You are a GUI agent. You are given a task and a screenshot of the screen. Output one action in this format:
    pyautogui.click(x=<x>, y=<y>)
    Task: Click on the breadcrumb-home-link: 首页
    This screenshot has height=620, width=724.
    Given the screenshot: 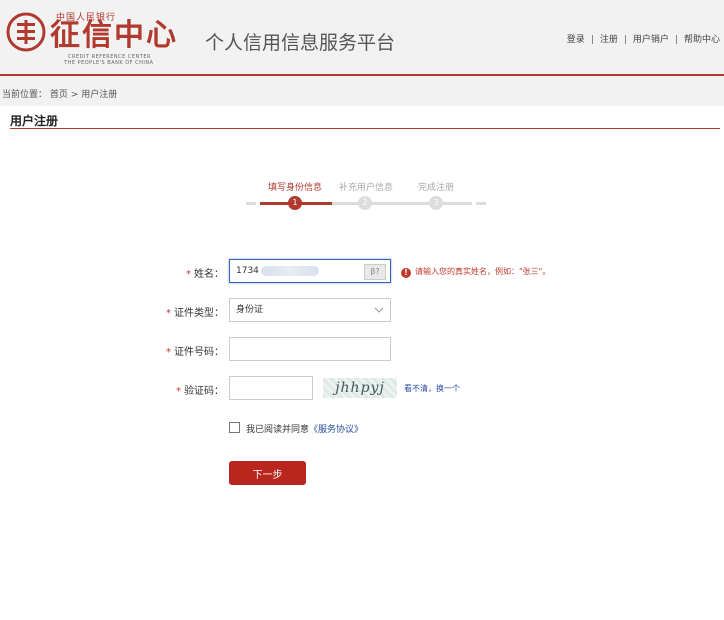 What is the action you would take?
    pyautogui.click(x=59, y=95)
    